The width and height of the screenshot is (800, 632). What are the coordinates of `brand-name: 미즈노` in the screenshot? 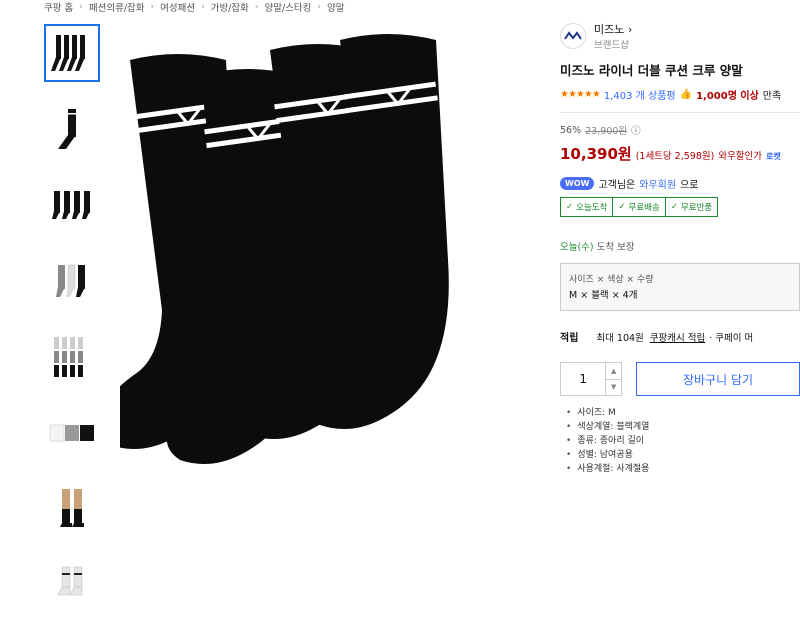 It's located at (609, 29).